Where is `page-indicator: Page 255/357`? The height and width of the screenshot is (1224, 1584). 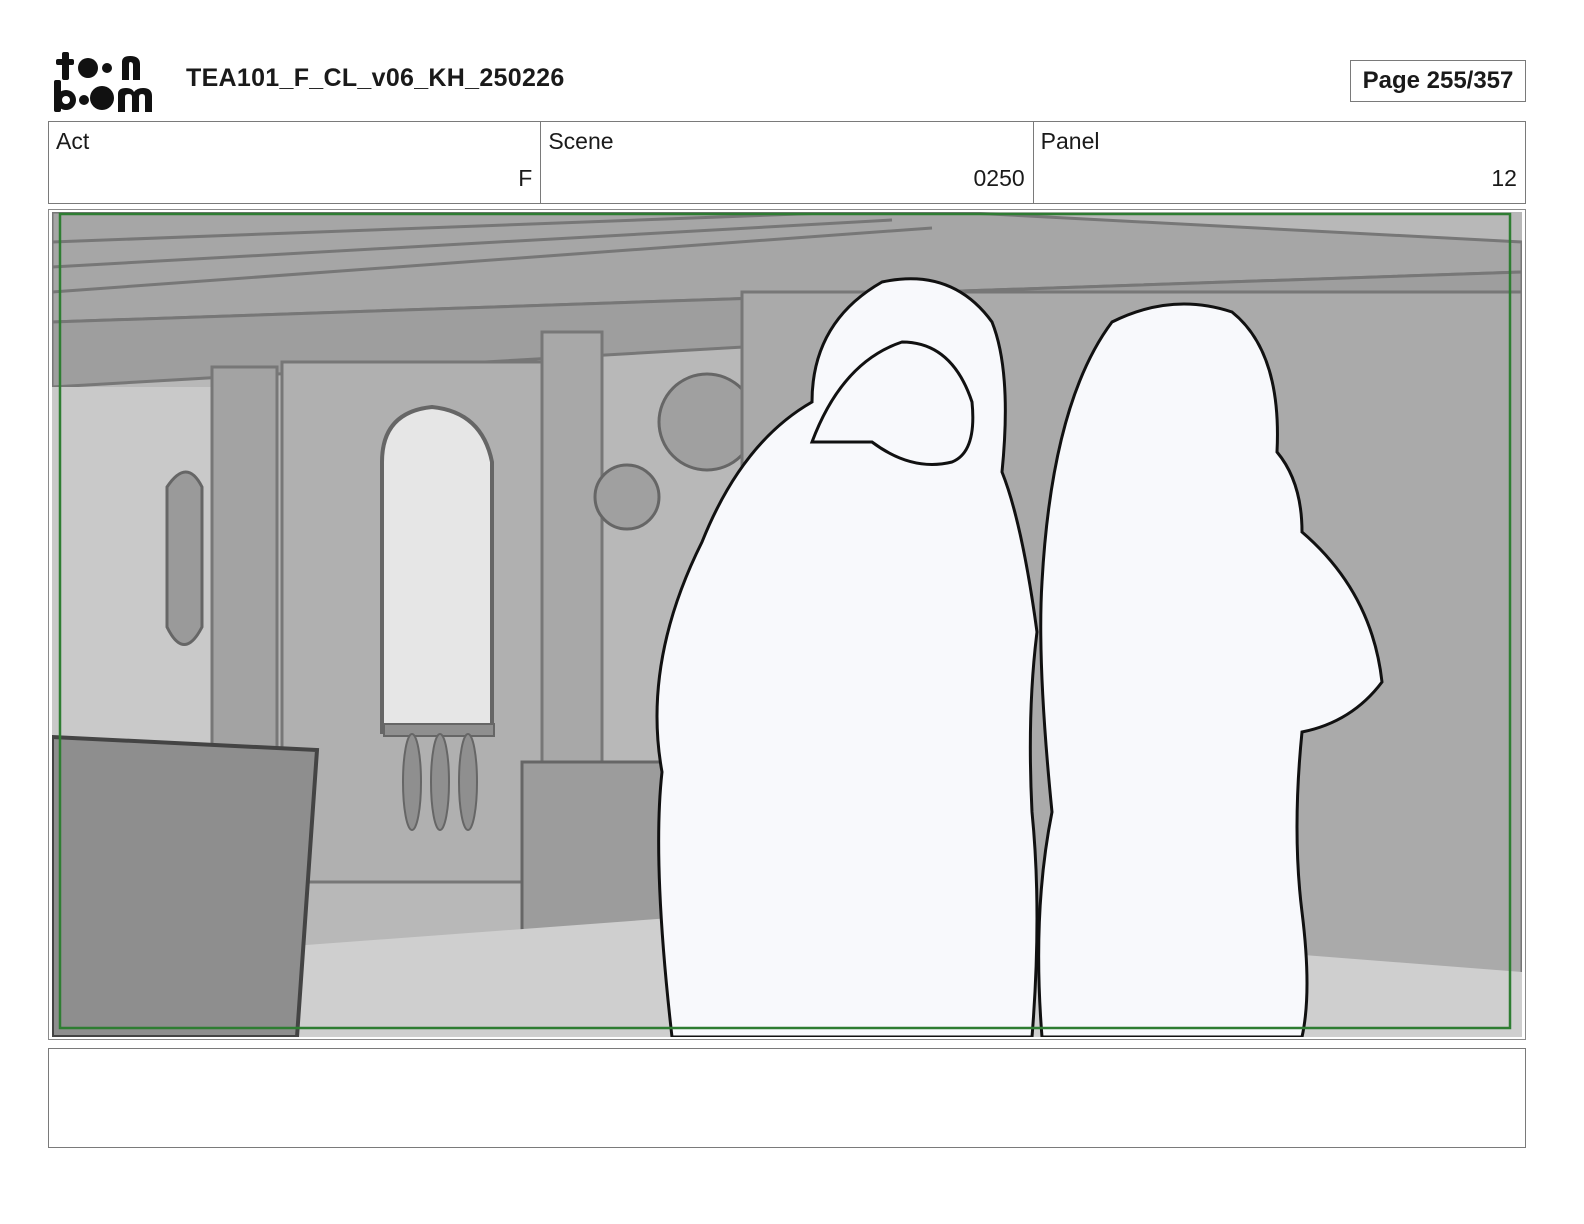 page-indicator: Page 255/357 is located at coordinates (1438, 81).